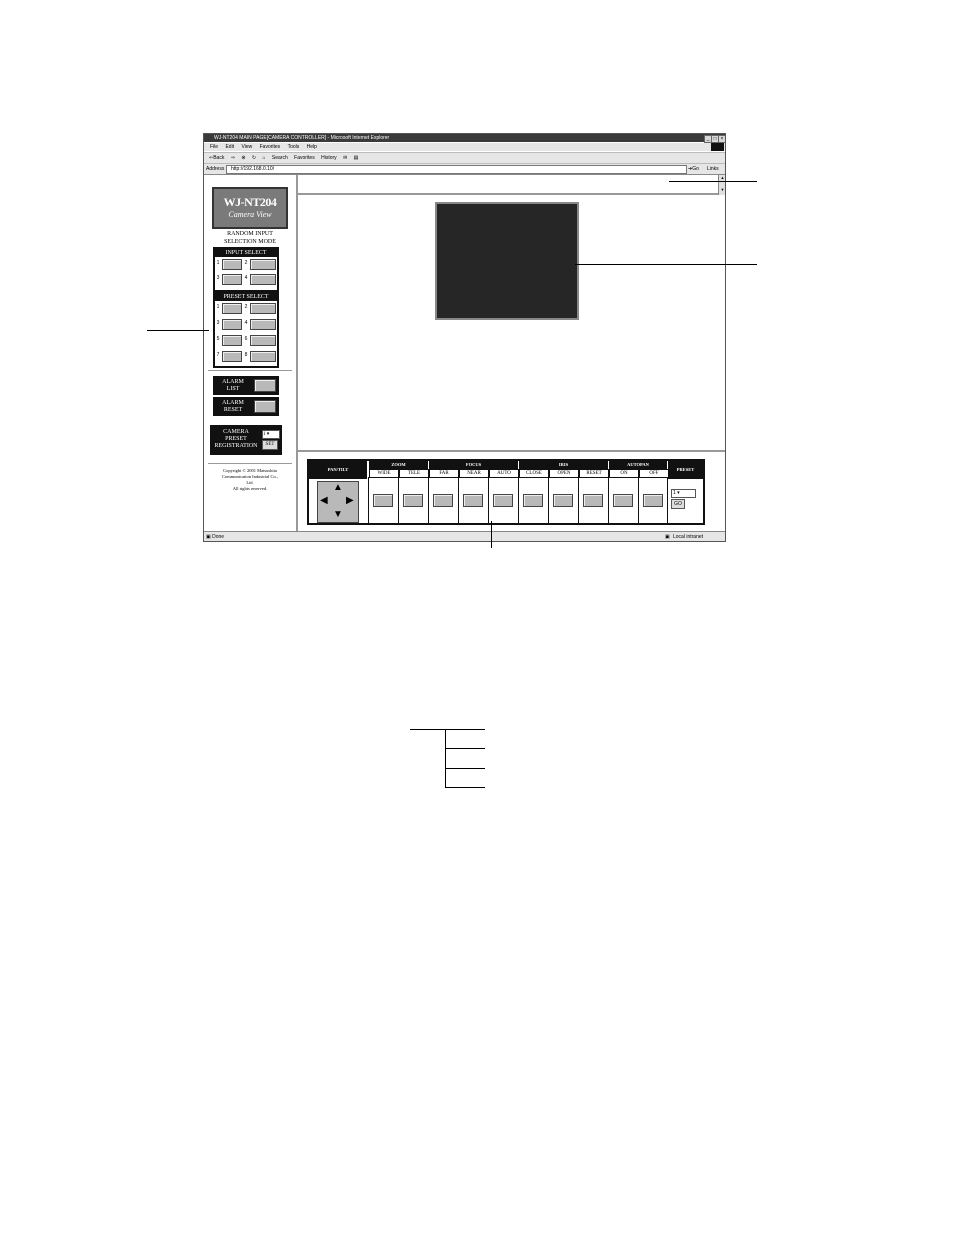  Describe the element at coordinates (265, 406) in the screenshot. I see `alarm-reset-button` at that location.